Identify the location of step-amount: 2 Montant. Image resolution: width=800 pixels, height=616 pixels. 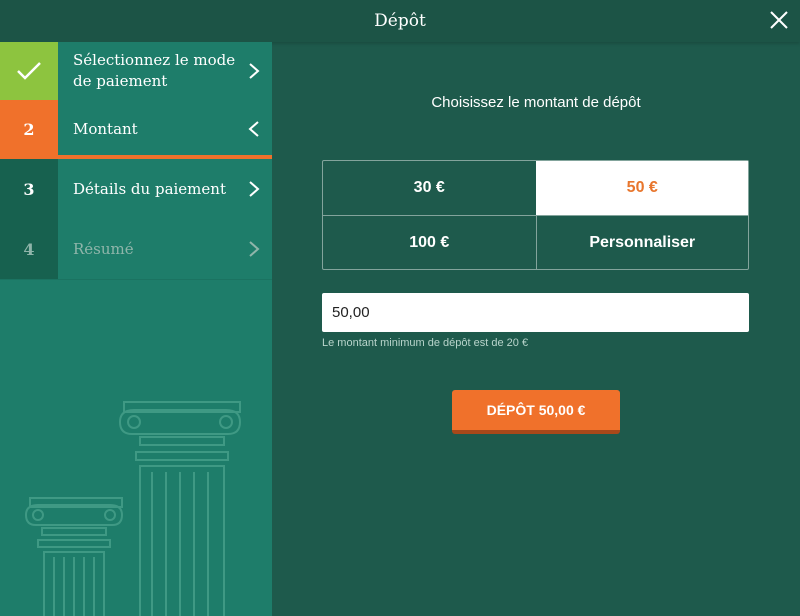
(136, 129).